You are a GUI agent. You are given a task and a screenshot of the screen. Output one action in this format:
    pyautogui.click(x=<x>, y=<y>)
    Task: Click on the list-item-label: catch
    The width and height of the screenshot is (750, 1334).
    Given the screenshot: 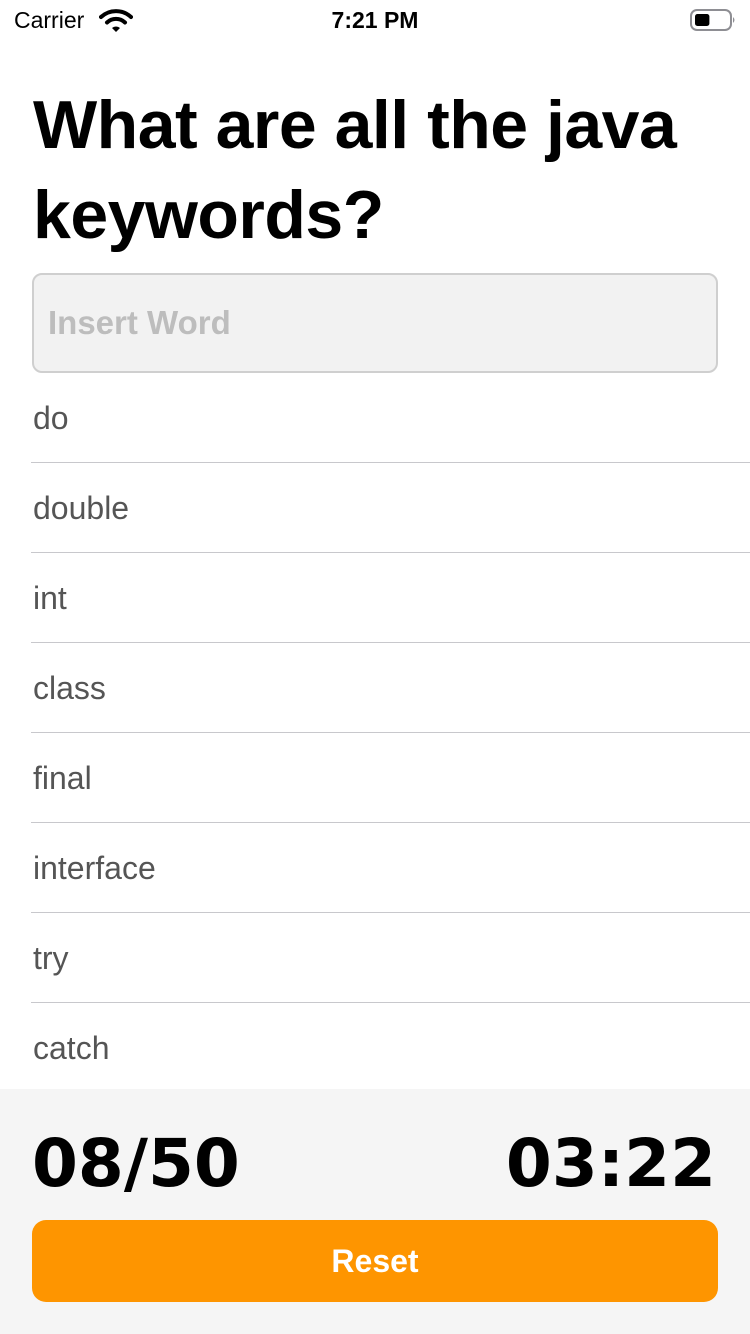 What is the action you would take?
    pyautogui.click(x=71, y=1048)
    